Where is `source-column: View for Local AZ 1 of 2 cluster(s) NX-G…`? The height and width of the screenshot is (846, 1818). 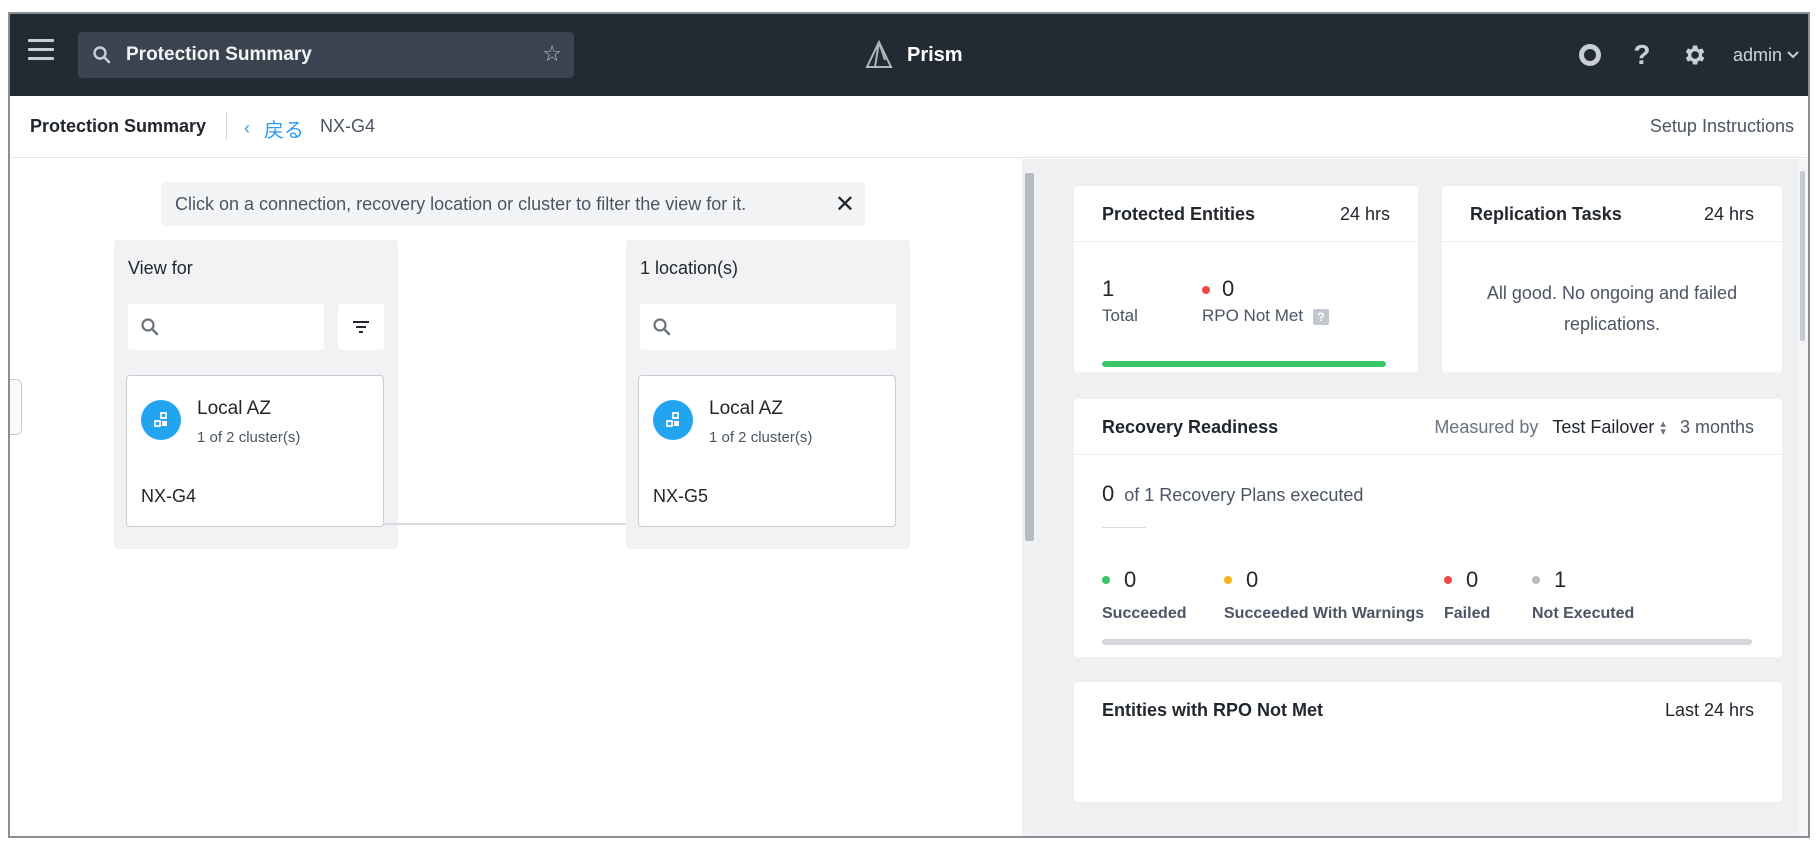 source-column: View for Local AZ 1 of 2 cluster(s) NX-G… is located at coordinates (256, 394).